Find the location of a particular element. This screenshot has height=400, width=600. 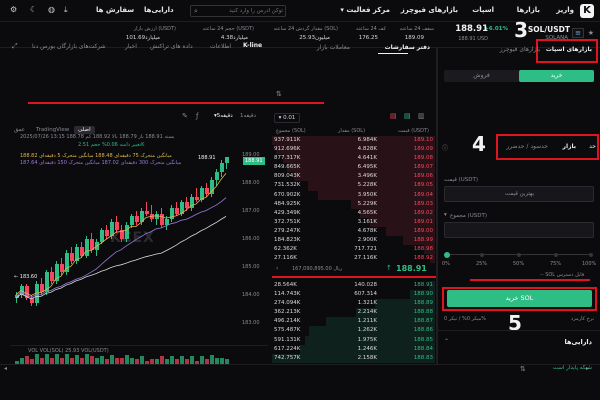

orderbook-row: 188.92 27.116K 27.116K is located at coordinates (353, 259).